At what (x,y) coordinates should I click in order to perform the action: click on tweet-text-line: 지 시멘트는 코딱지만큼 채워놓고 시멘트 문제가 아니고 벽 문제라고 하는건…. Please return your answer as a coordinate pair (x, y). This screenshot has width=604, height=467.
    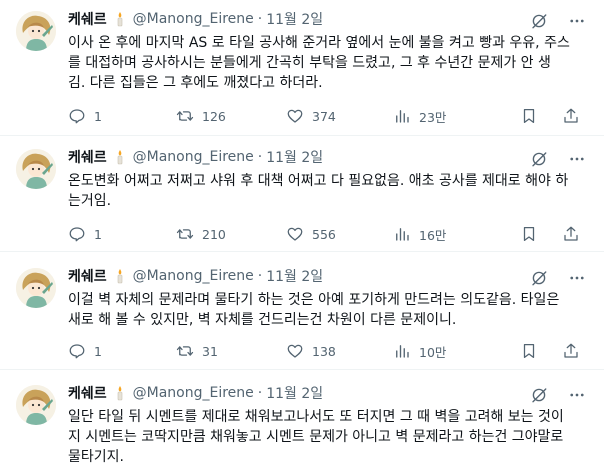
    Looking at the image, I should click on (316, 437).